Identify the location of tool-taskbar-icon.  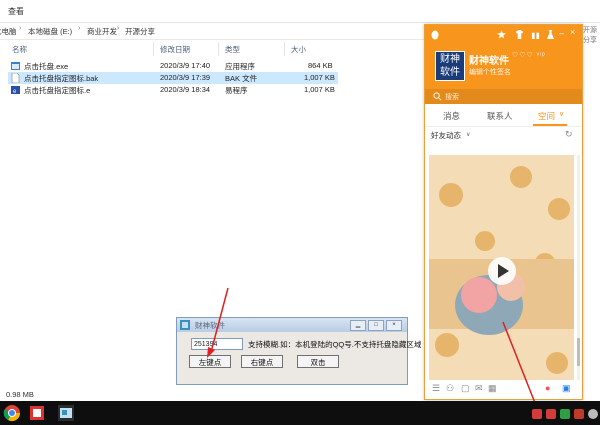
(66, 413).